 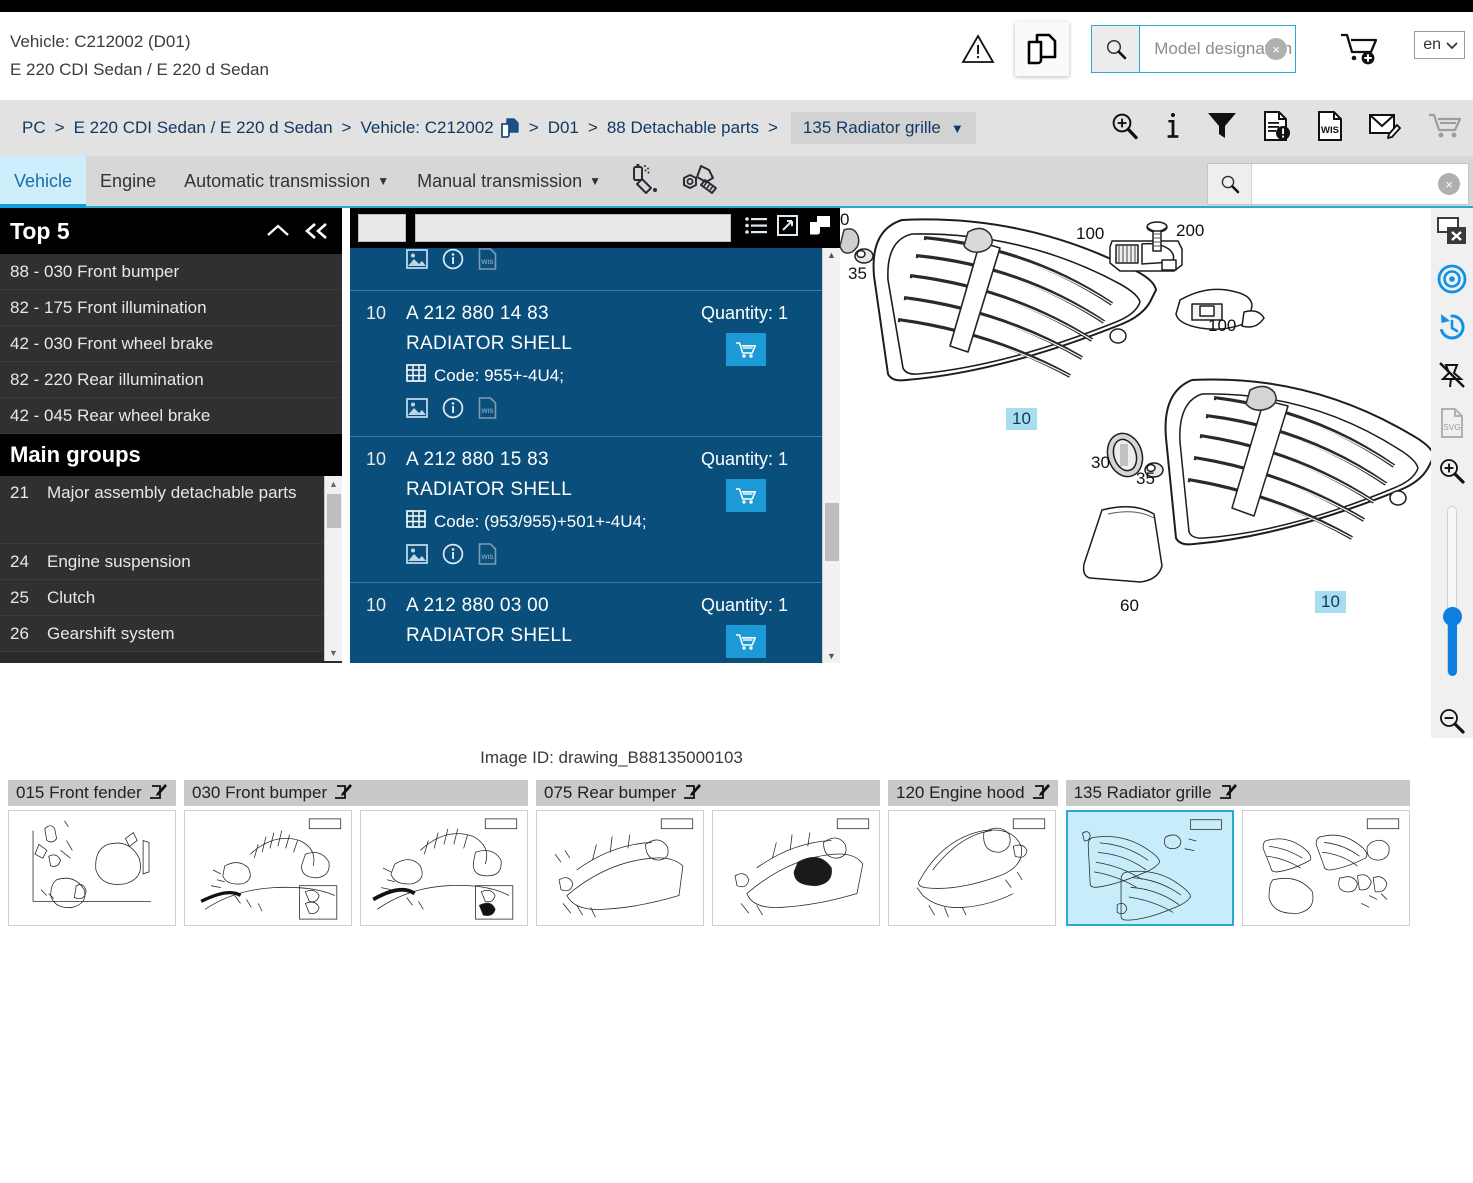 I want to click on thumb-group-header: 030 Front bumper, so click(x=356, y=793).